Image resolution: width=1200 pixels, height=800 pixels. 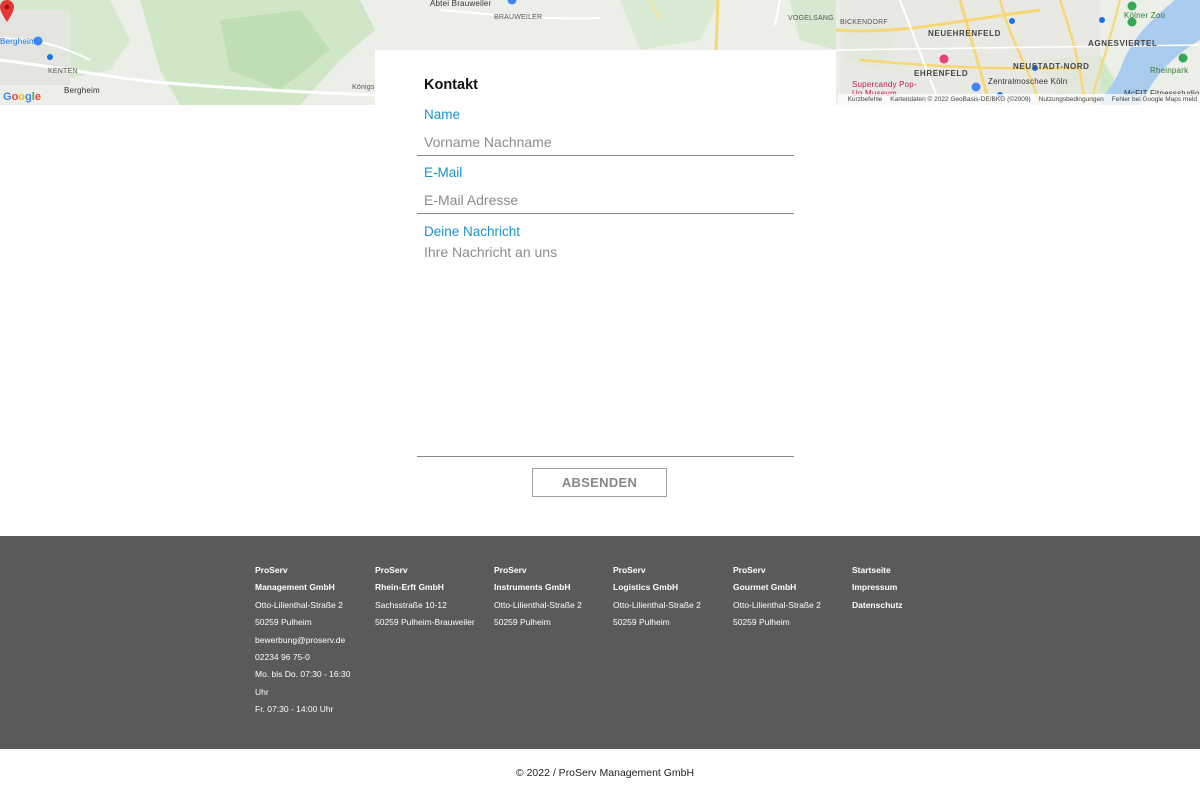 I want to click on message-label: Deine Nachricht, so click(x=472, y=231).